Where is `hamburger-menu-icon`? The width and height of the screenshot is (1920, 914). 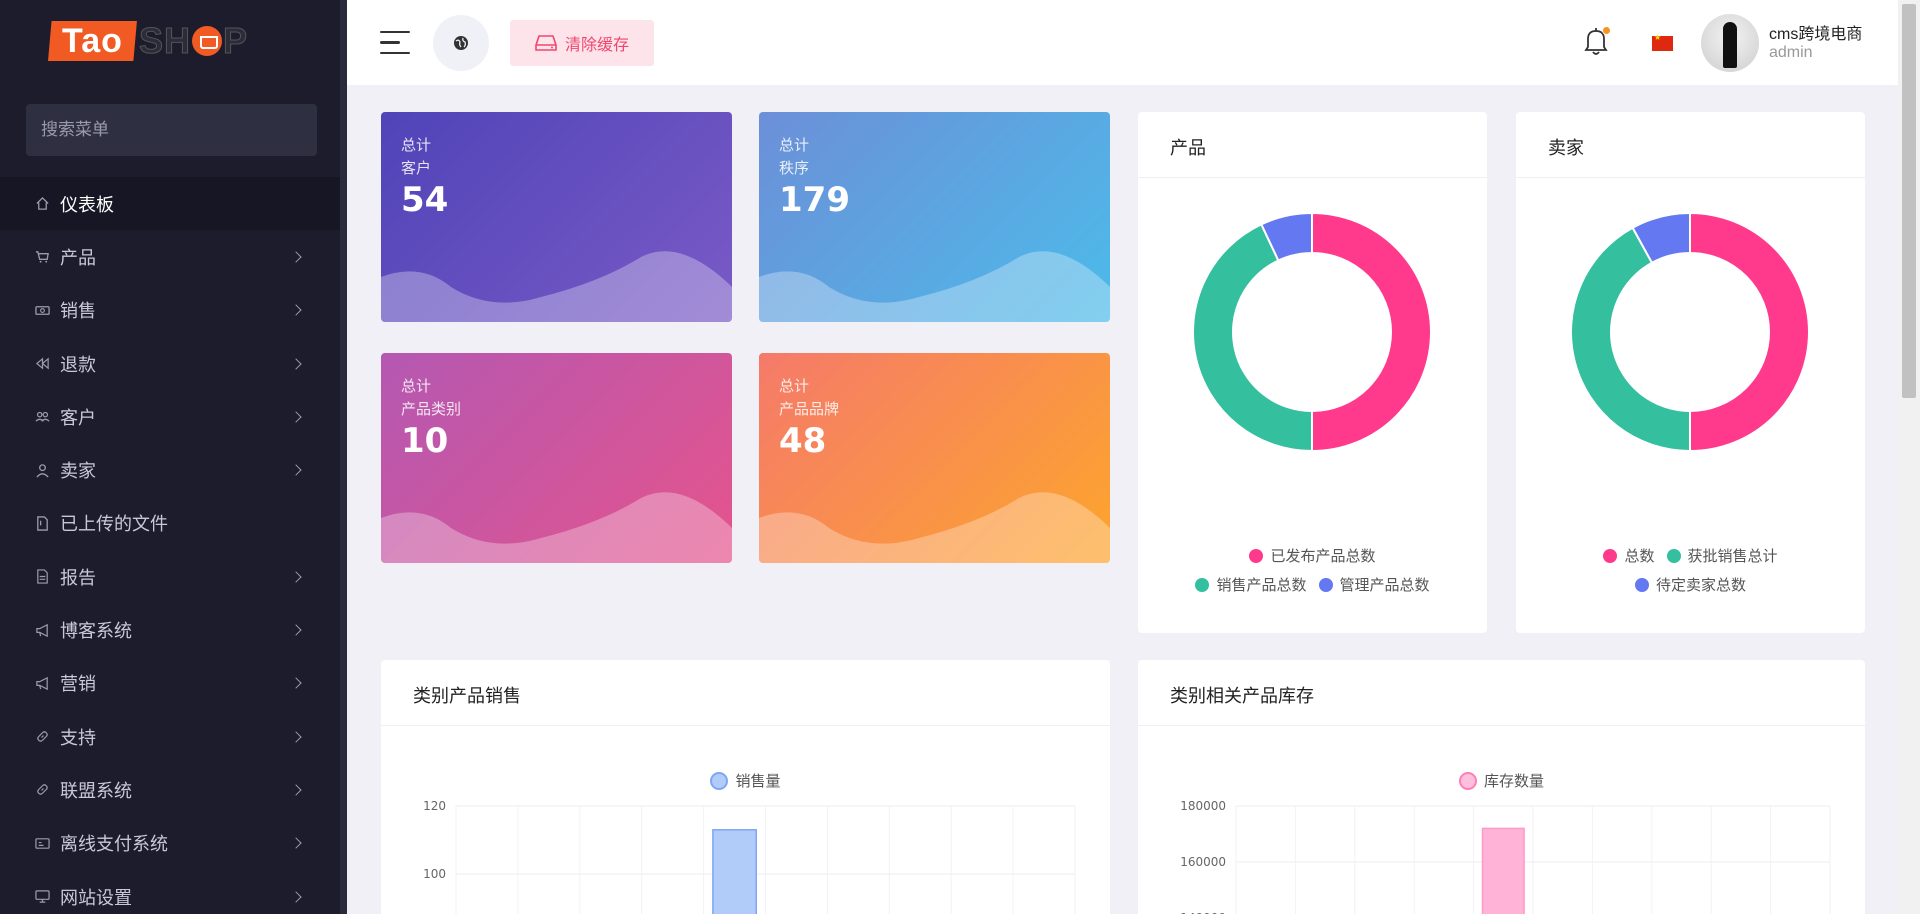
hamburger-menu-icon is located at coordinates (395, 43).